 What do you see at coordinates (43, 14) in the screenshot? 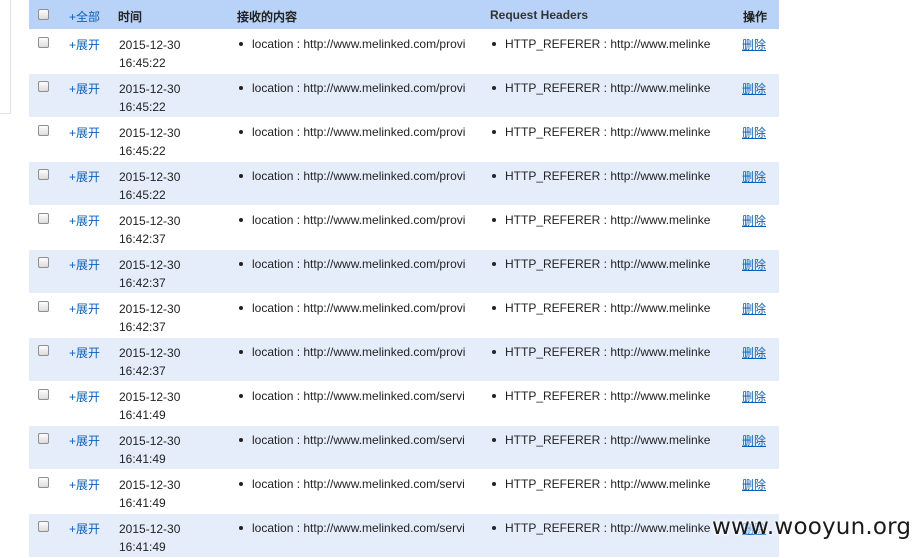
I see `select-all-checkbox` at bounding box center [43, 14].